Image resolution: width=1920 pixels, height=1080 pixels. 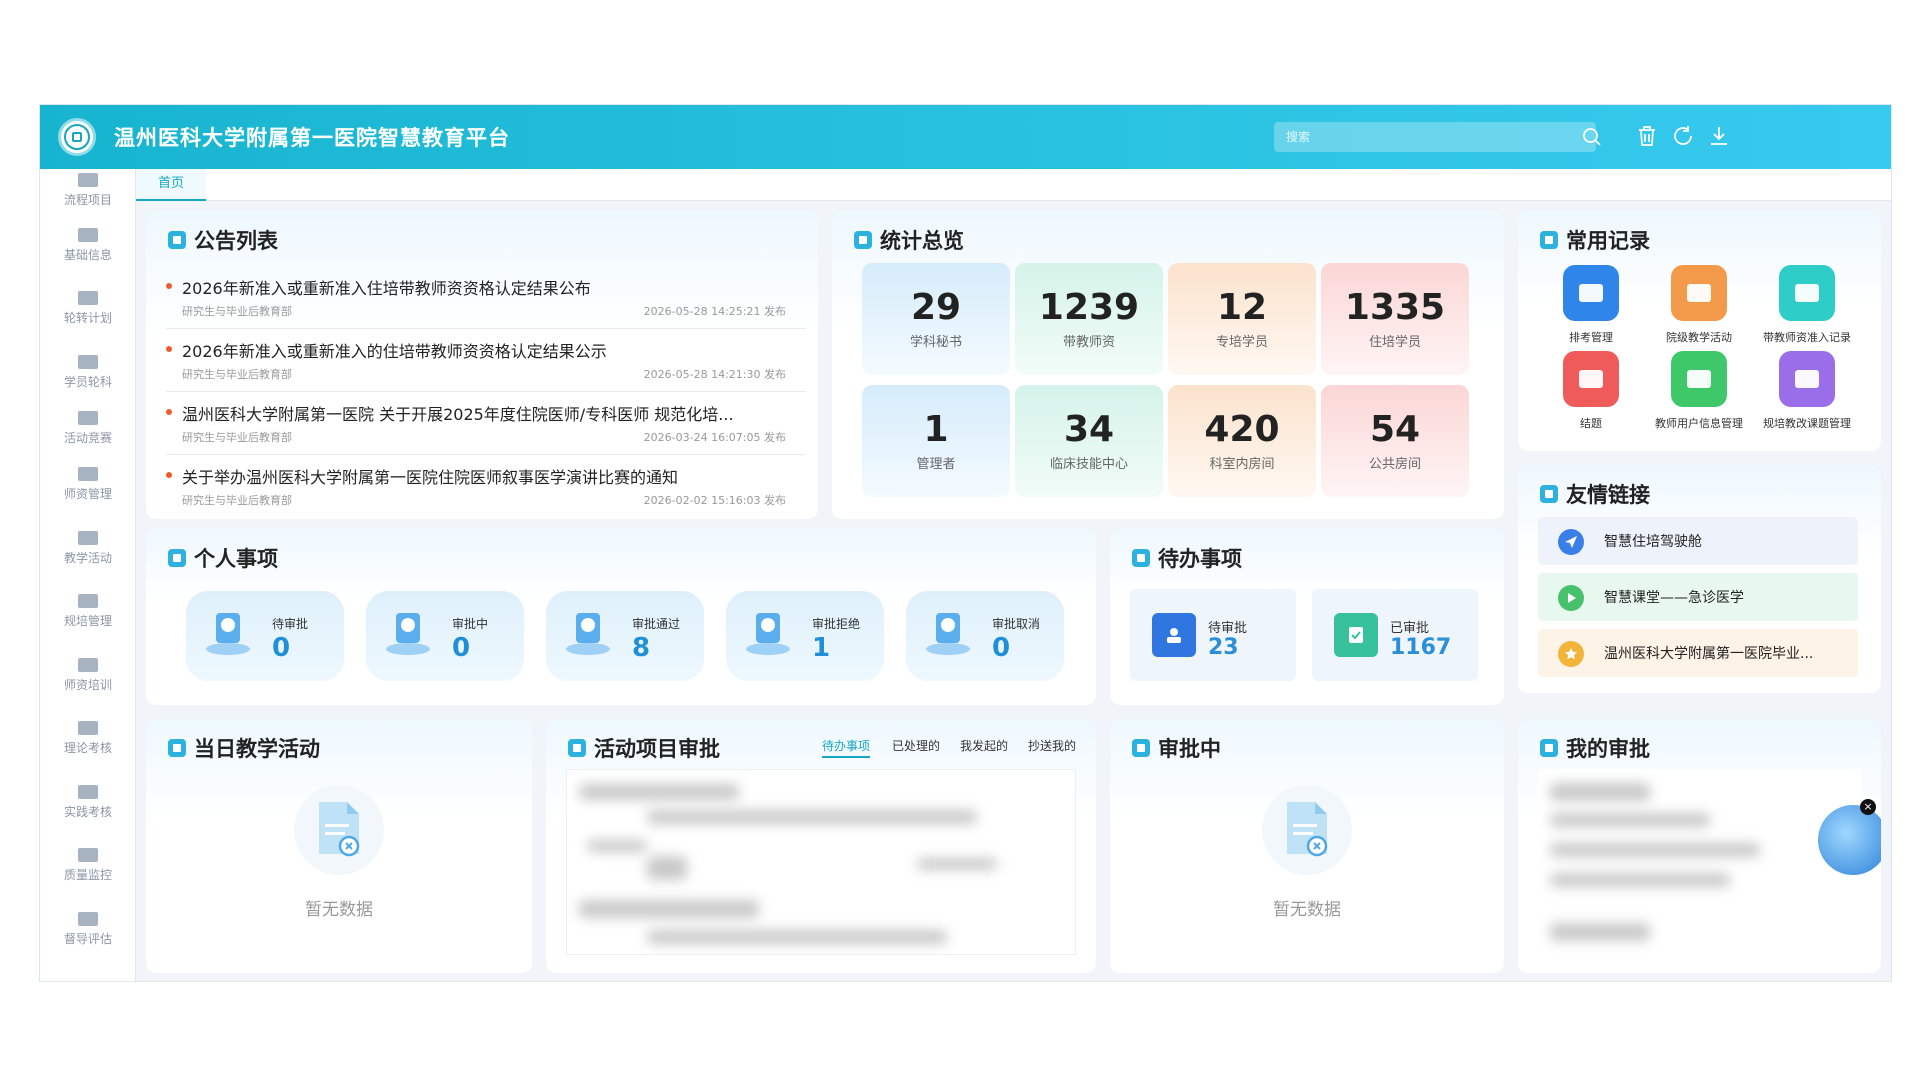 I want to click on stat-card: 54 公共房间, so click(x=1395, y=441).